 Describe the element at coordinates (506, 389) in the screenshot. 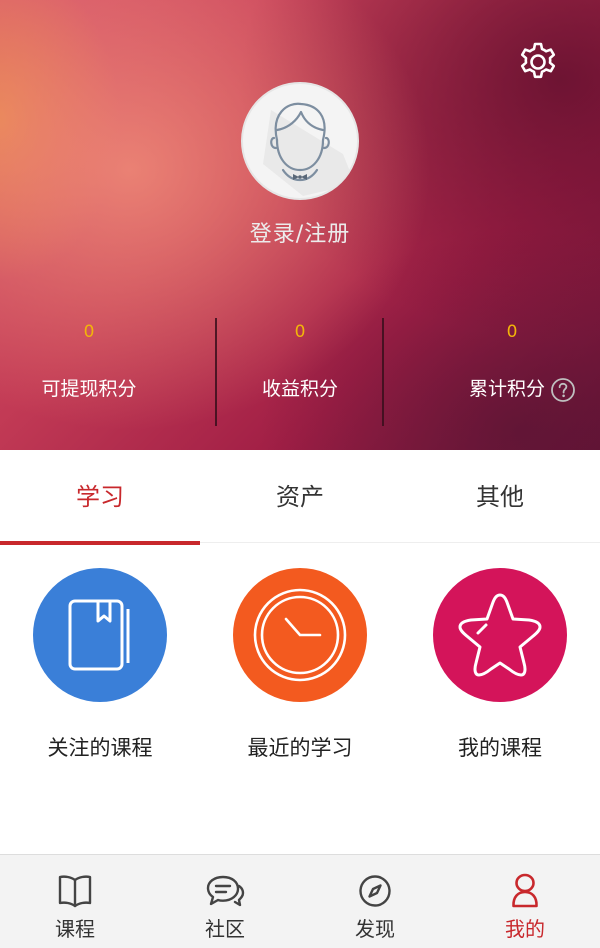

I see `stat-label: 累计积分` at that location.